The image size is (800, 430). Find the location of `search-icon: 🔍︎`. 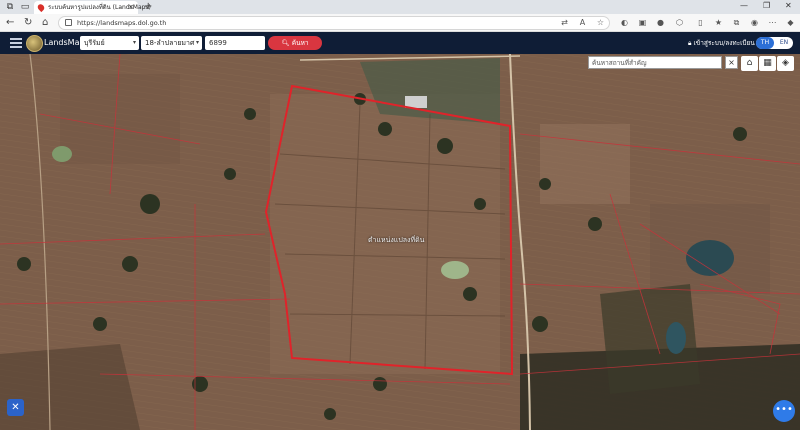

search-icon: 🔍︎ is located at coordinates (285, 43).